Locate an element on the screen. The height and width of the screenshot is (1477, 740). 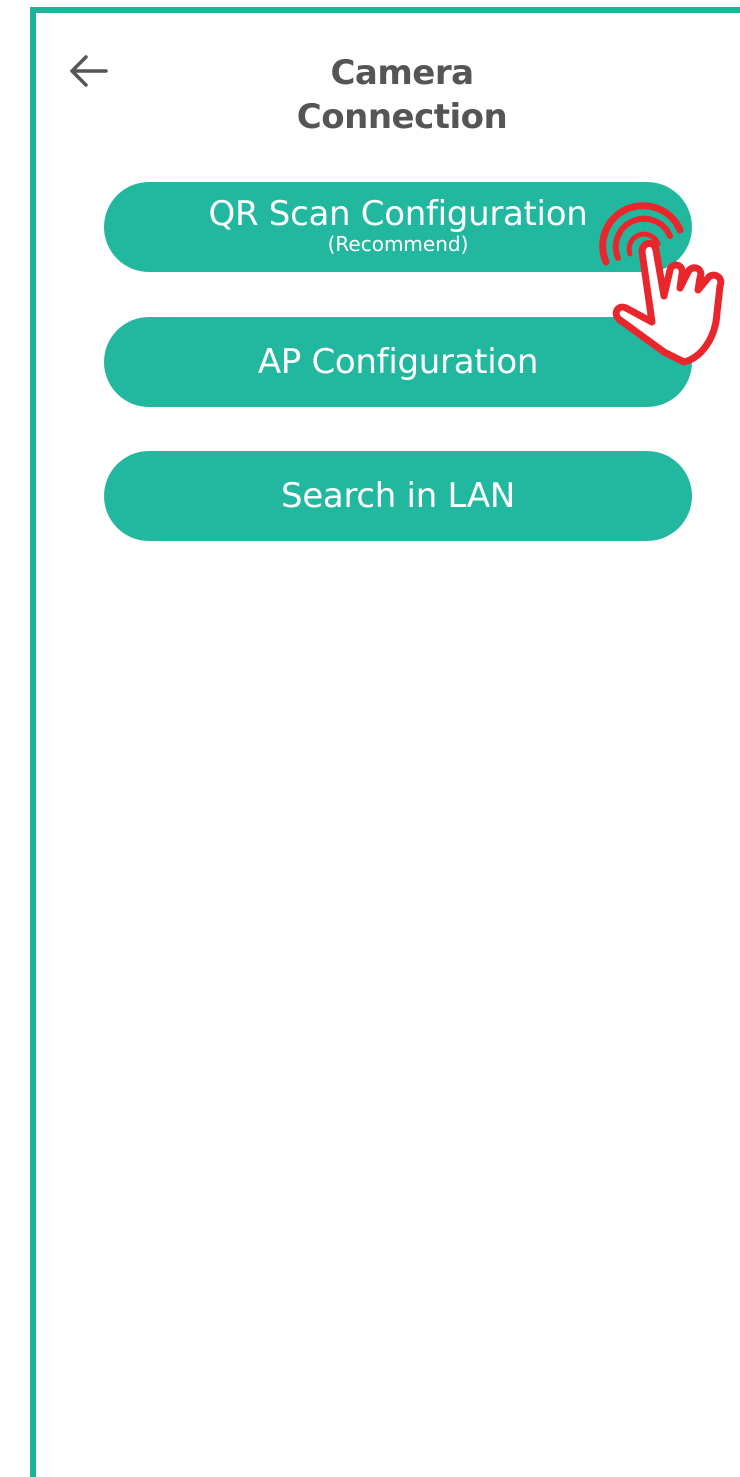
ap-configuration-label: AP Configuration is located at coordinates (398, 362).